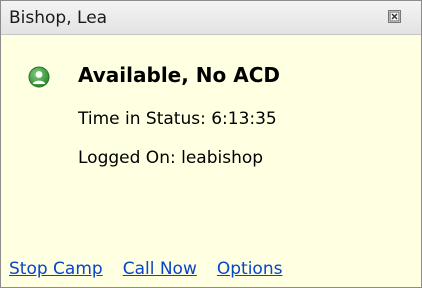  Describe the element at coordinates (39, 77) in the screenshot. I see `available-user-icon` at that location.